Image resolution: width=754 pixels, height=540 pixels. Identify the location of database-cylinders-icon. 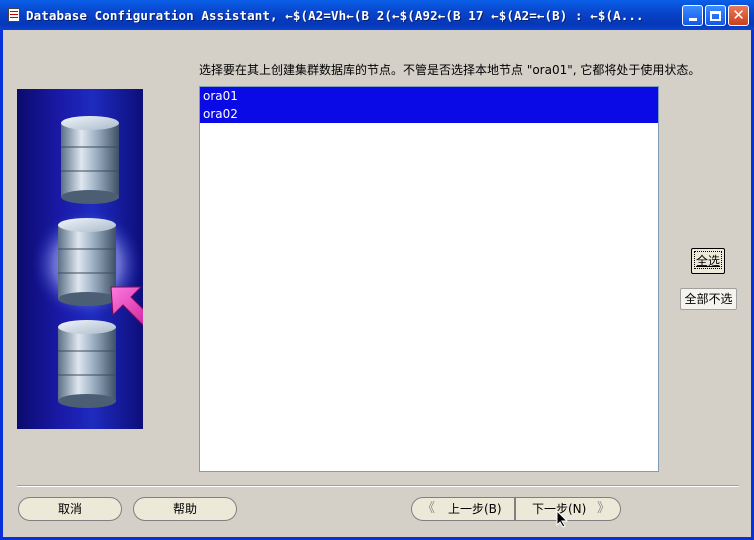
(87, 262).